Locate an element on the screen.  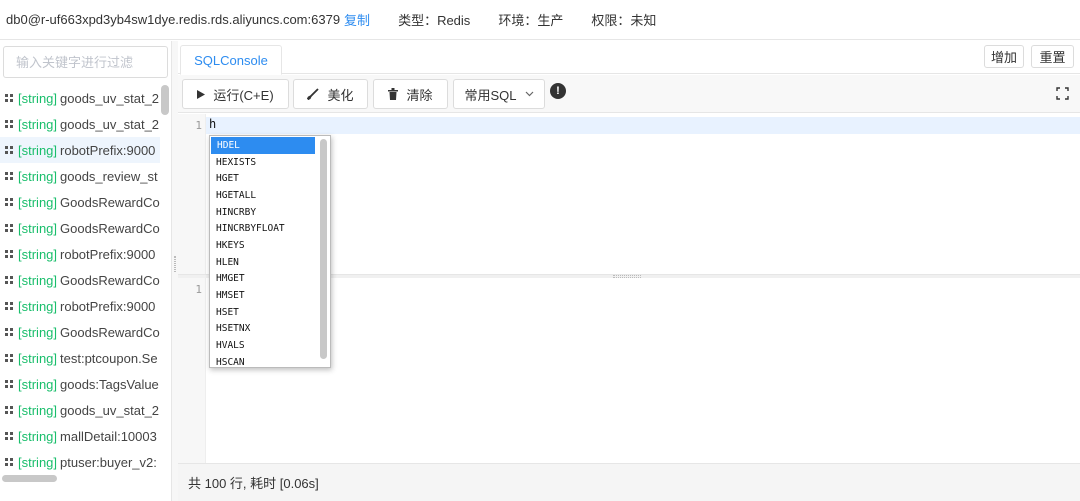
key-list-item: [string] goods_review_st is located at coordinates (80, 176).